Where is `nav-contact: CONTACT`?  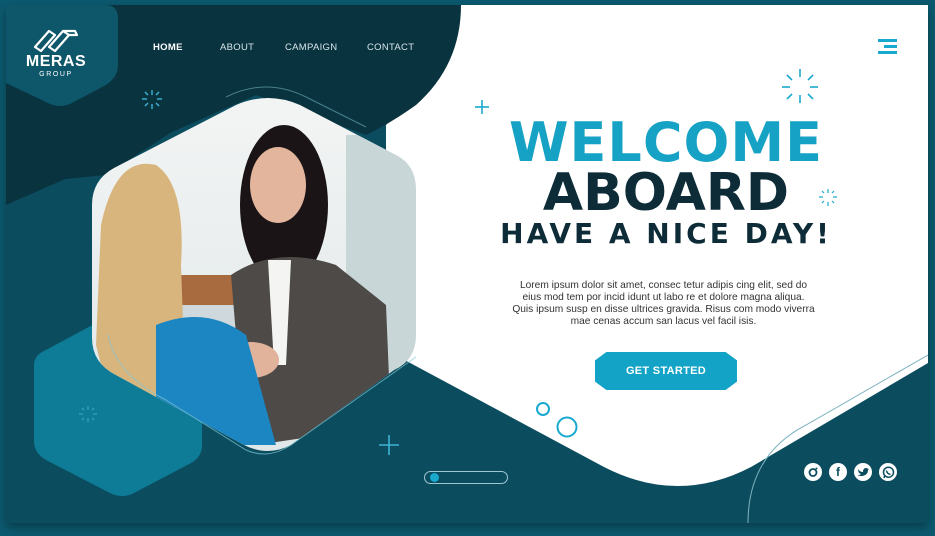 nav-contact: CONTACT is located at coordinates (390, 47).